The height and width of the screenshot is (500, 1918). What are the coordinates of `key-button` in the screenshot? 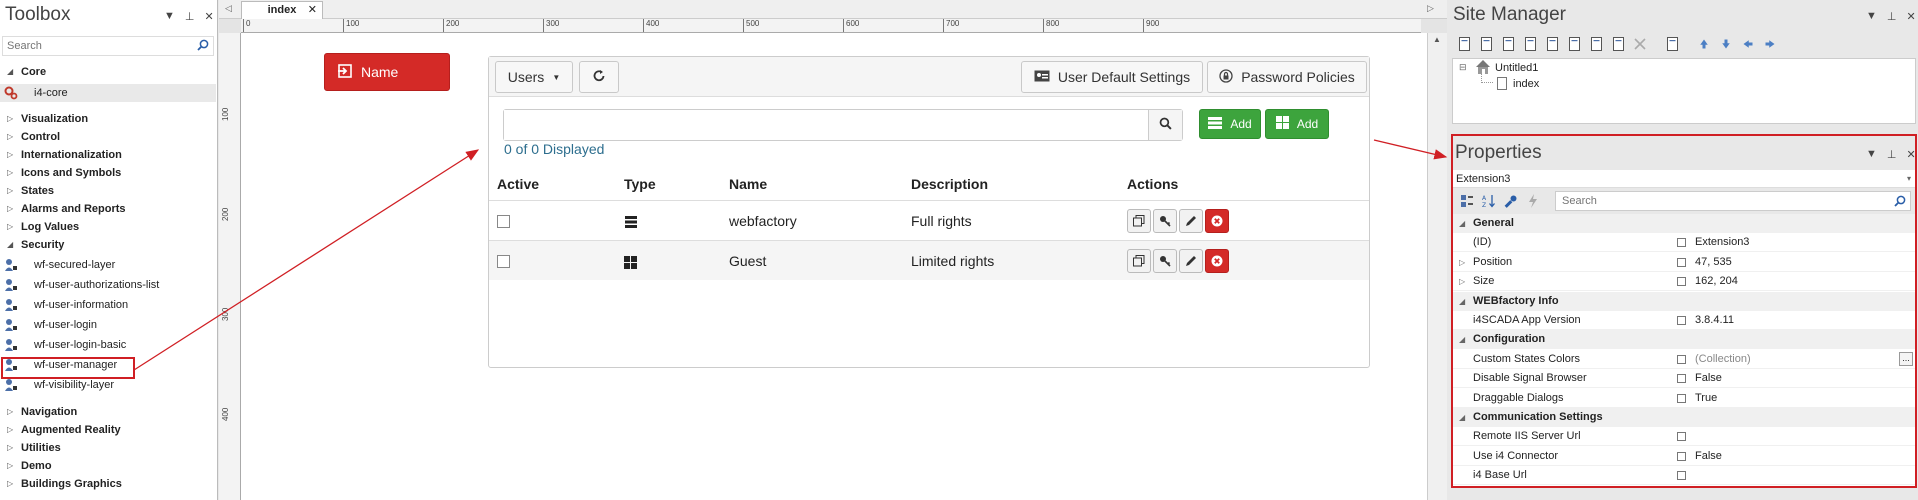 It's located at (1165, 221).